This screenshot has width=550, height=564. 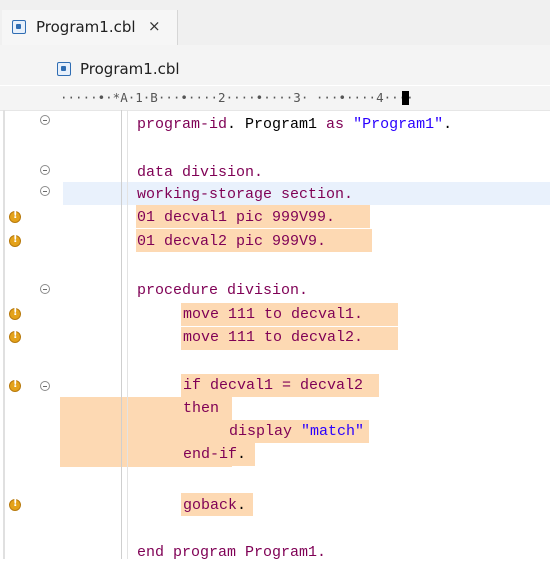 I want to click on string-literal: "Program1", so click(x=398, y=124).